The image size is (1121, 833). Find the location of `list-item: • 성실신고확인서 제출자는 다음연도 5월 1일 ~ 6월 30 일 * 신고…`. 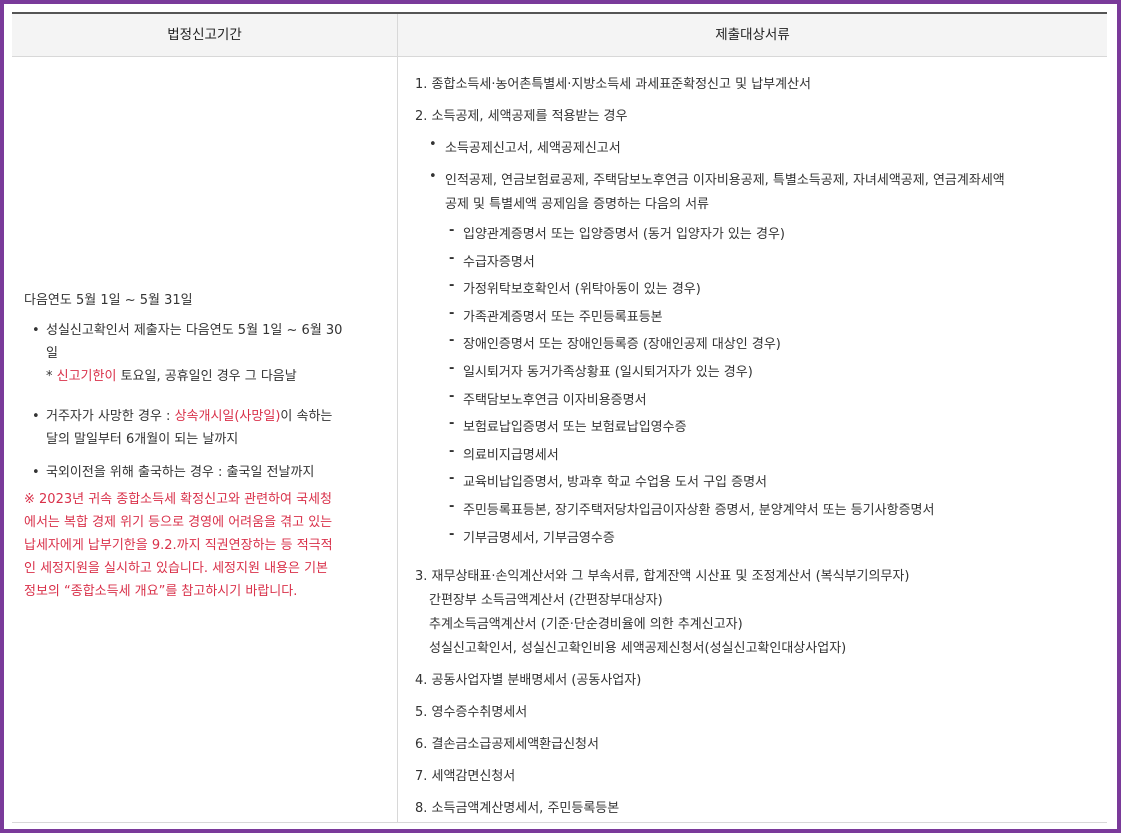

list-item: • 성실신고확인서 제출자는 다음연도 5월 1일 ~ 6월 30 일 * 신고… is located at coordinates (187, 353).